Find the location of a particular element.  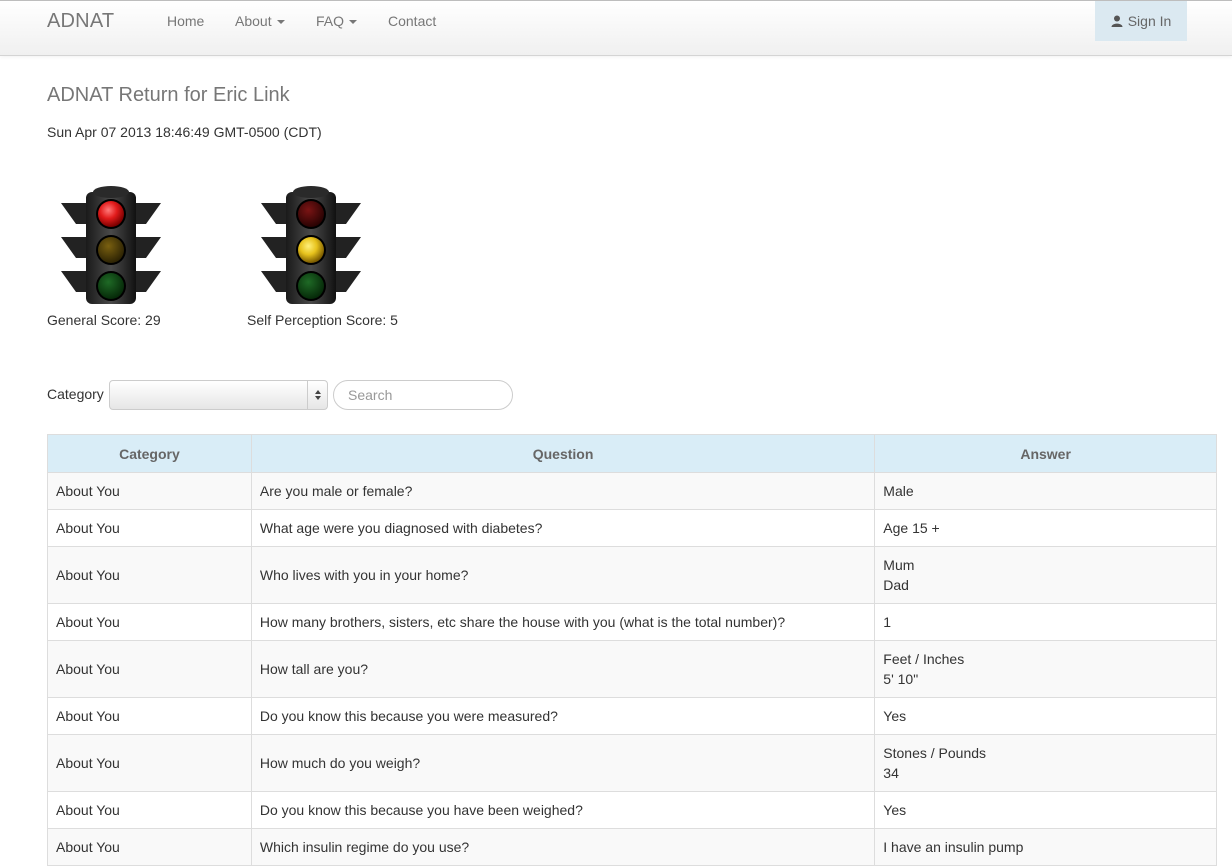

cell-answer: Feet / Inches 5' 10" is located at coordinates (1045, 669).